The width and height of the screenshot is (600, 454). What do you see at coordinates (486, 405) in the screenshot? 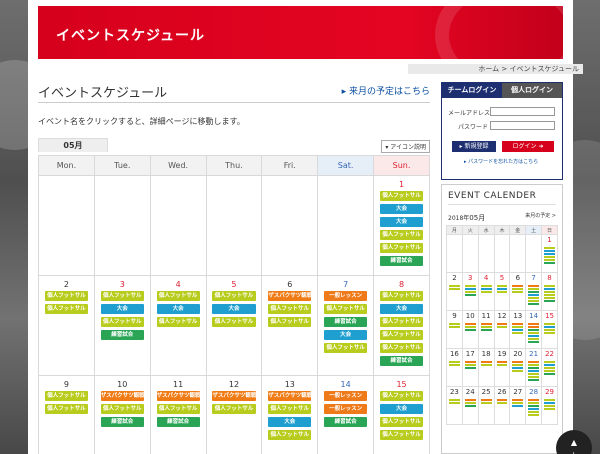
I see `mini-day-cell: 25` at bounding box center [486, 405].